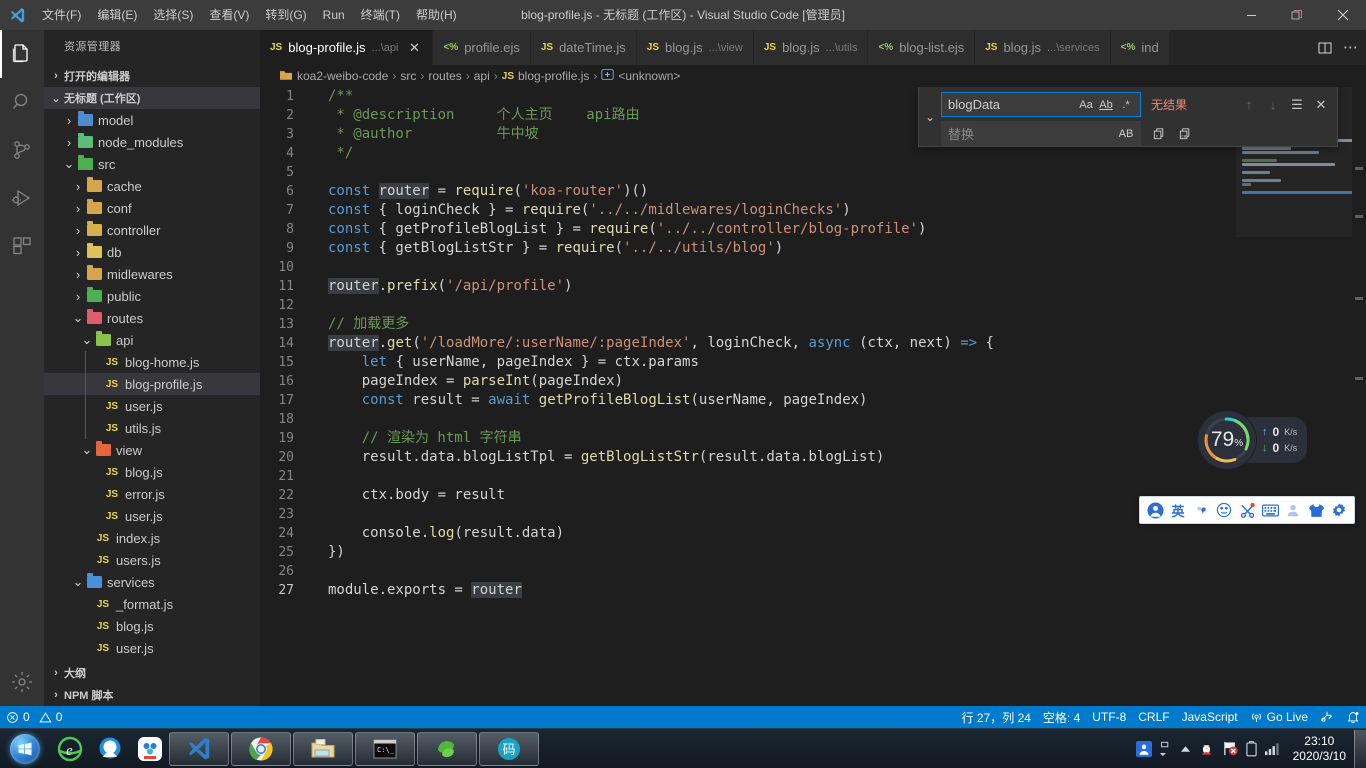  What do you see at coordinates (1256, 440) in the screenshot?
I see `network-monitor-widget: 79% ↑ 0 K/s ↓ 0 K/s` at bounding box center [1256, 440].